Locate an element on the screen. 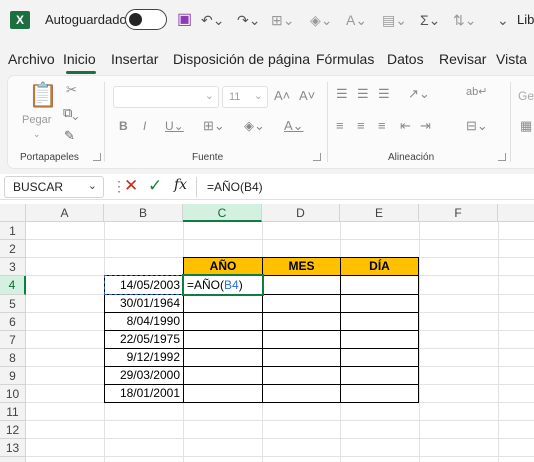  customize-toolbar-icon: ⌄ is located at coordinates (503, 20).